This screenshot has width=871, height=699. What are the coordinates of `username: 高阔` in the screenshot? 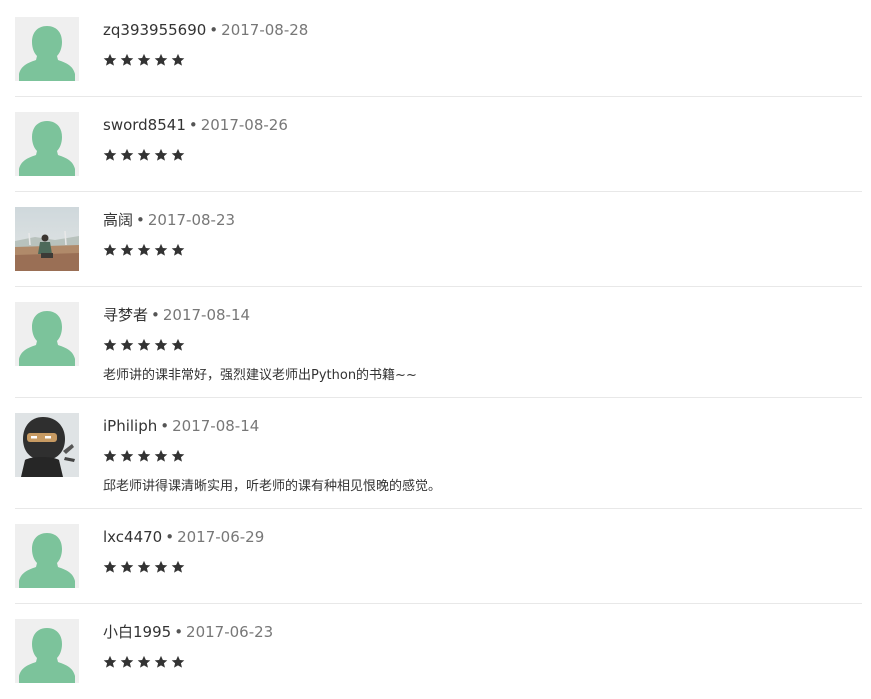 It's located at (118, 220).